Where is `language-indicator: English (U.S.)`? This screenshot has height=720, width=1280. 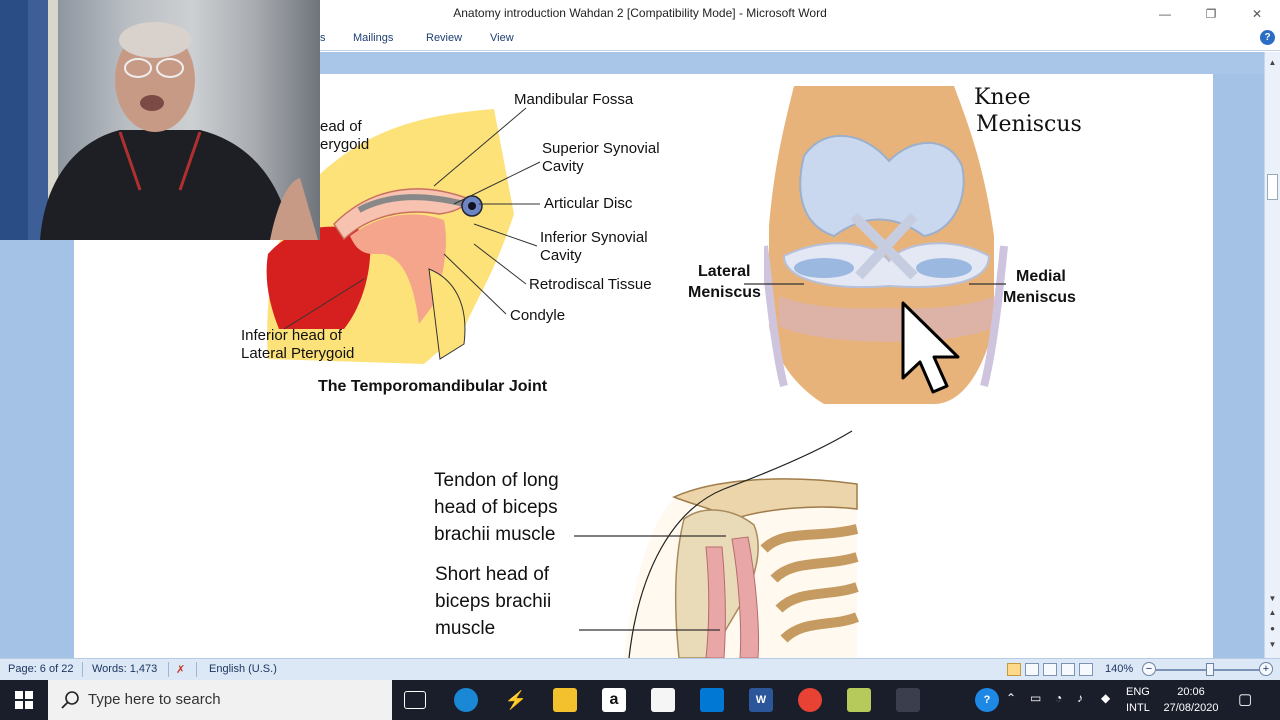 language-indicator: English (U.S.) is located at coordinates (243, 669).